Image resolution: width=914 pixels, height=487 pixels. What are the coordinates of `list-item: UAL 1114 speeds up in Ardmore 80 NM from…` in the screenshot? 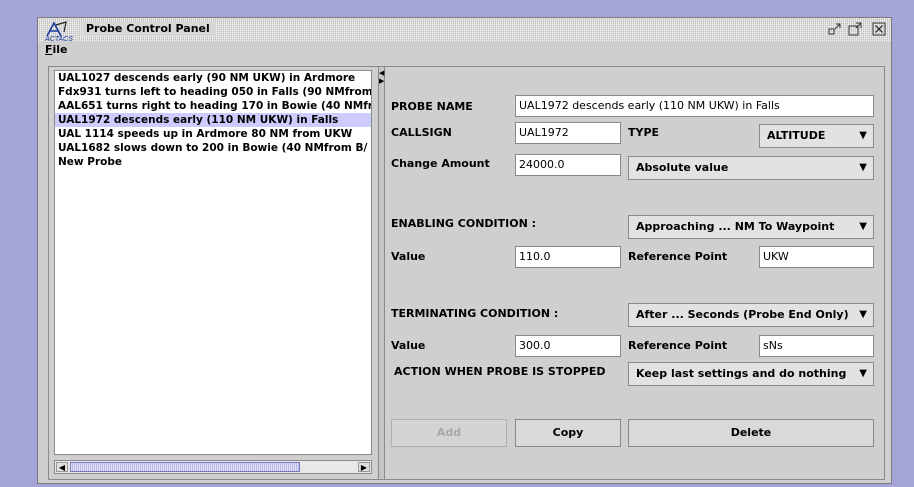 It's located at (213, 134).